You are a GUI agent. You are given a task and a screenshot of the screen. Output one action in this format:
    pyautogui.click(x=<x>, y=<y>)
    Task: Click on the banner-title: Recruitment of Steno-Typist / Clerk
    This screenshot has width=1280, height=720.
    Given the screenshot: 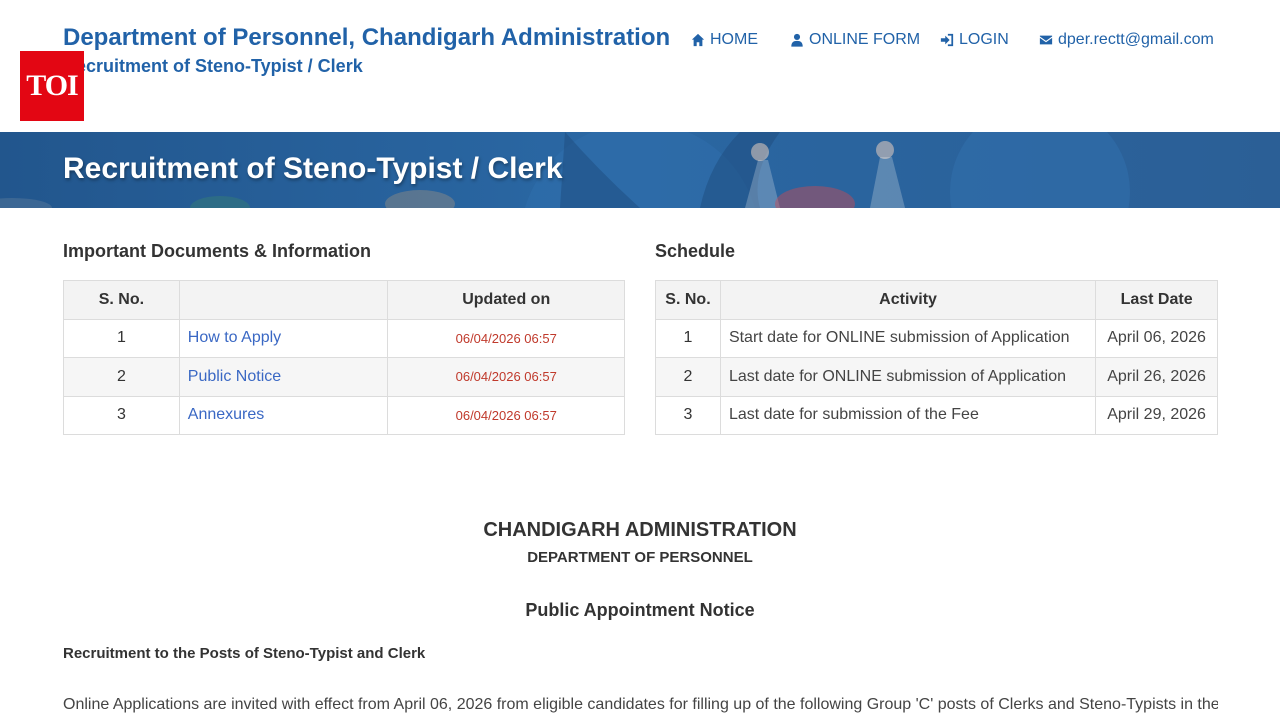 What is the action you would take?
    pyautogui.click(x=313, y=168)
    